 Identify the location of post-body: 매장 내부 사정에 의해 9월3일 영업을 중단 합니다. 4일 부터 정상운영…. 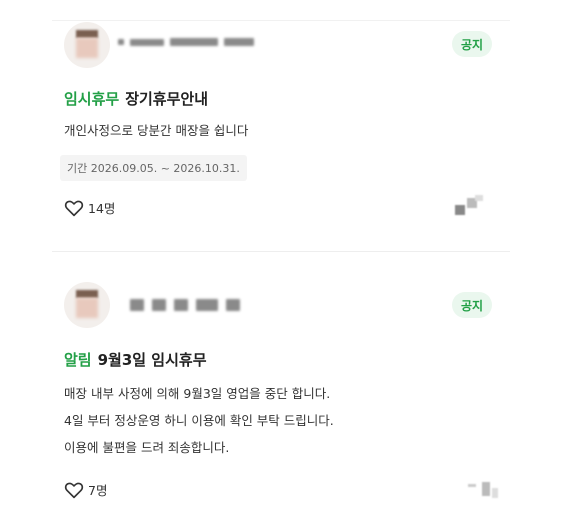
(199, 420).